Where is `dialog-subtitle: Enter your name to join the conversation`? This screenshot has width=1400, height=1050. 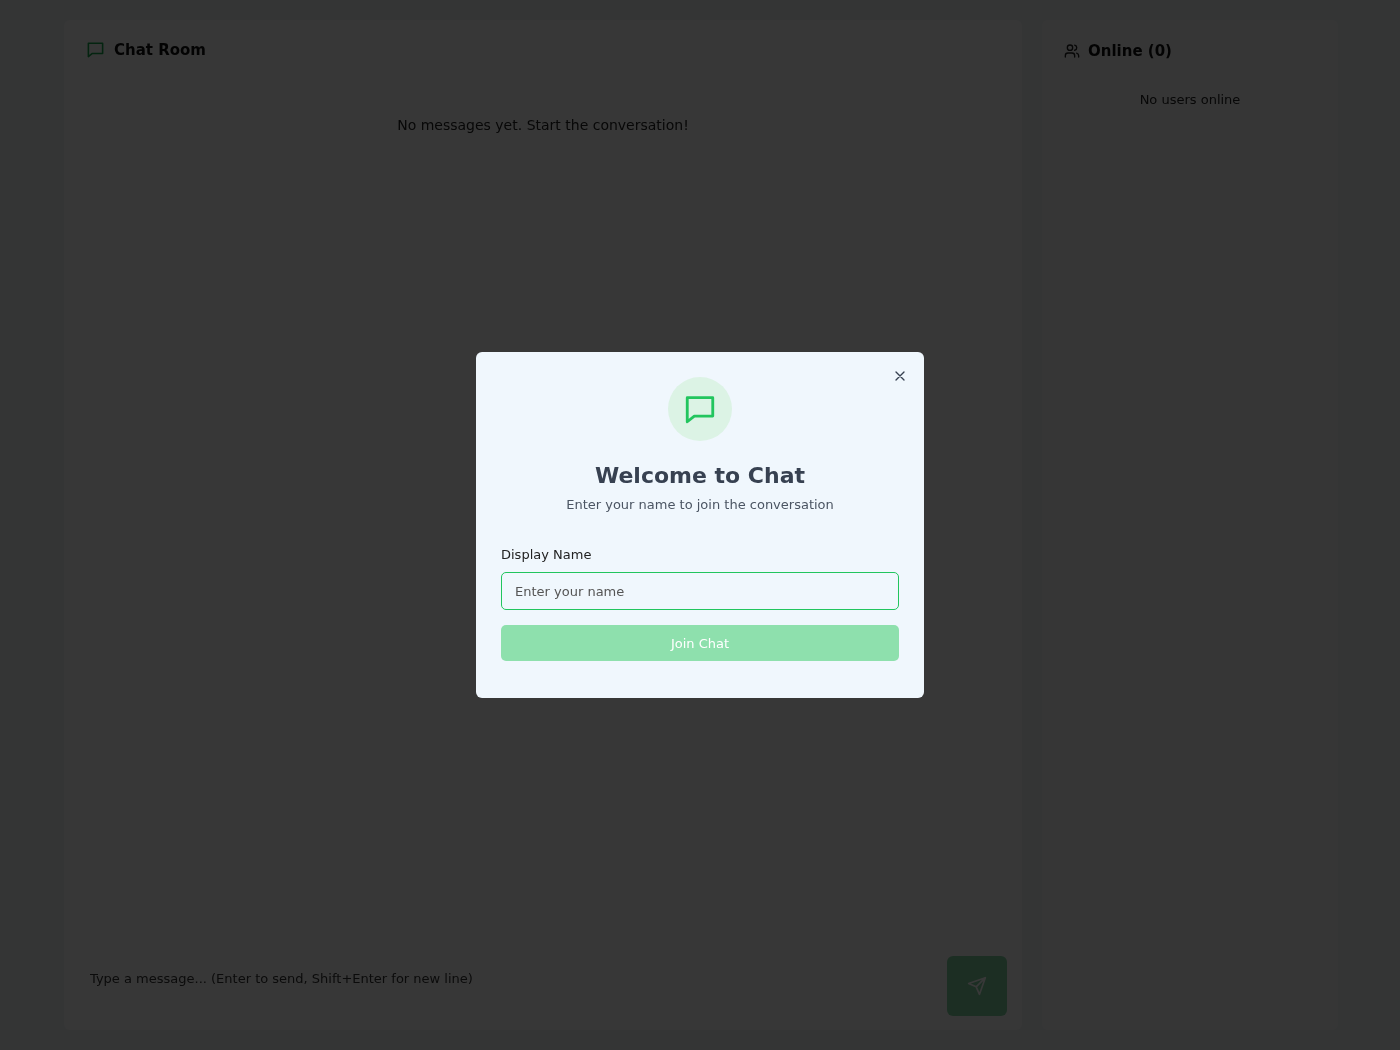
dialog-subtitle: Enter your name to join the conversation is located at coordinates (700, 504).